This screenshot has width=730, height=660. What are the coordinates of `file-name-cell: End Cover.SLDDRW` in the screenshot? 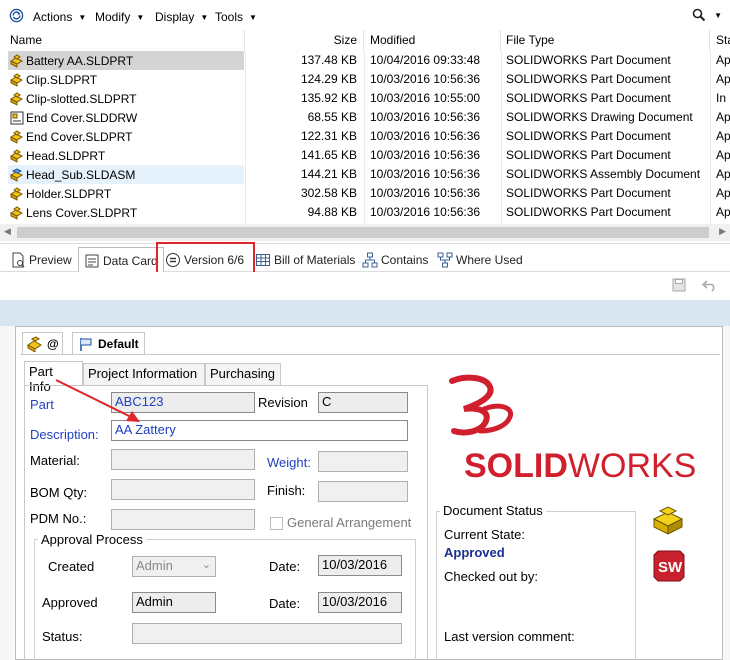 It's located at (126, 117).